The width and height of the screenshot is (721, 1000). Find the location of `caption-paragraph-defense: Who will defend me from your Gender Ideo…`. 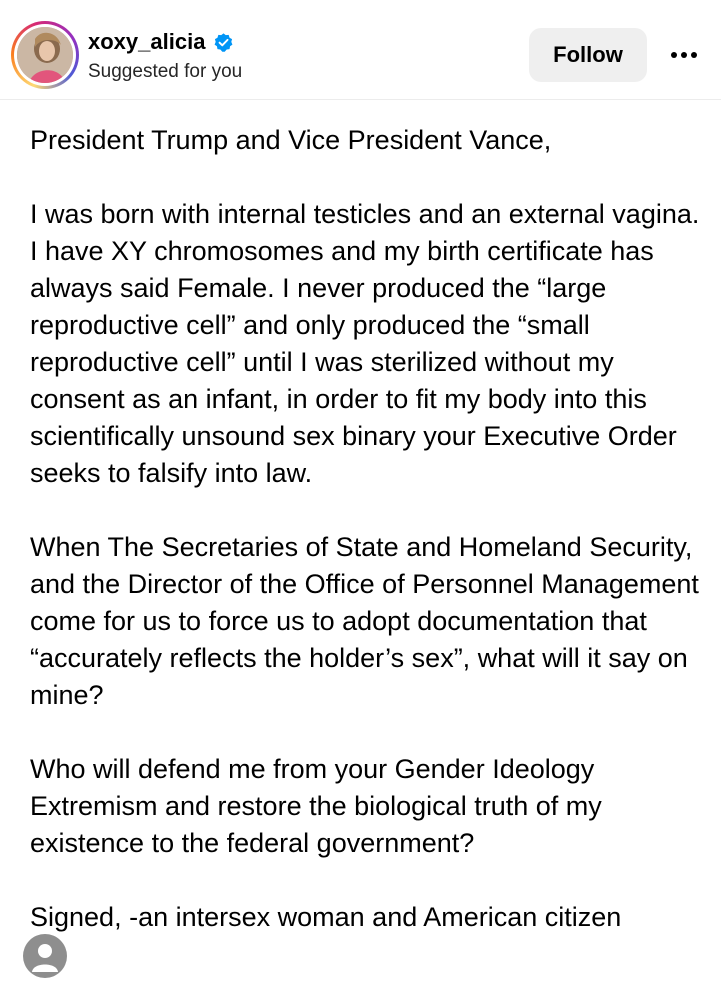

caption-paragraph-defense: Who will defend me from your Gender Ideo… is located at coordinates (316, 806).